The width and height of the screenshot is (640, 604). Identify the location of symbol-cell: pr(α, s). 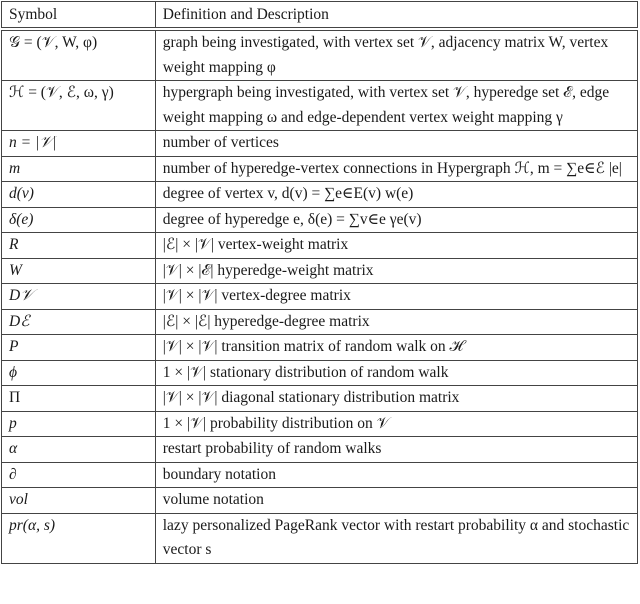
(78, 538).